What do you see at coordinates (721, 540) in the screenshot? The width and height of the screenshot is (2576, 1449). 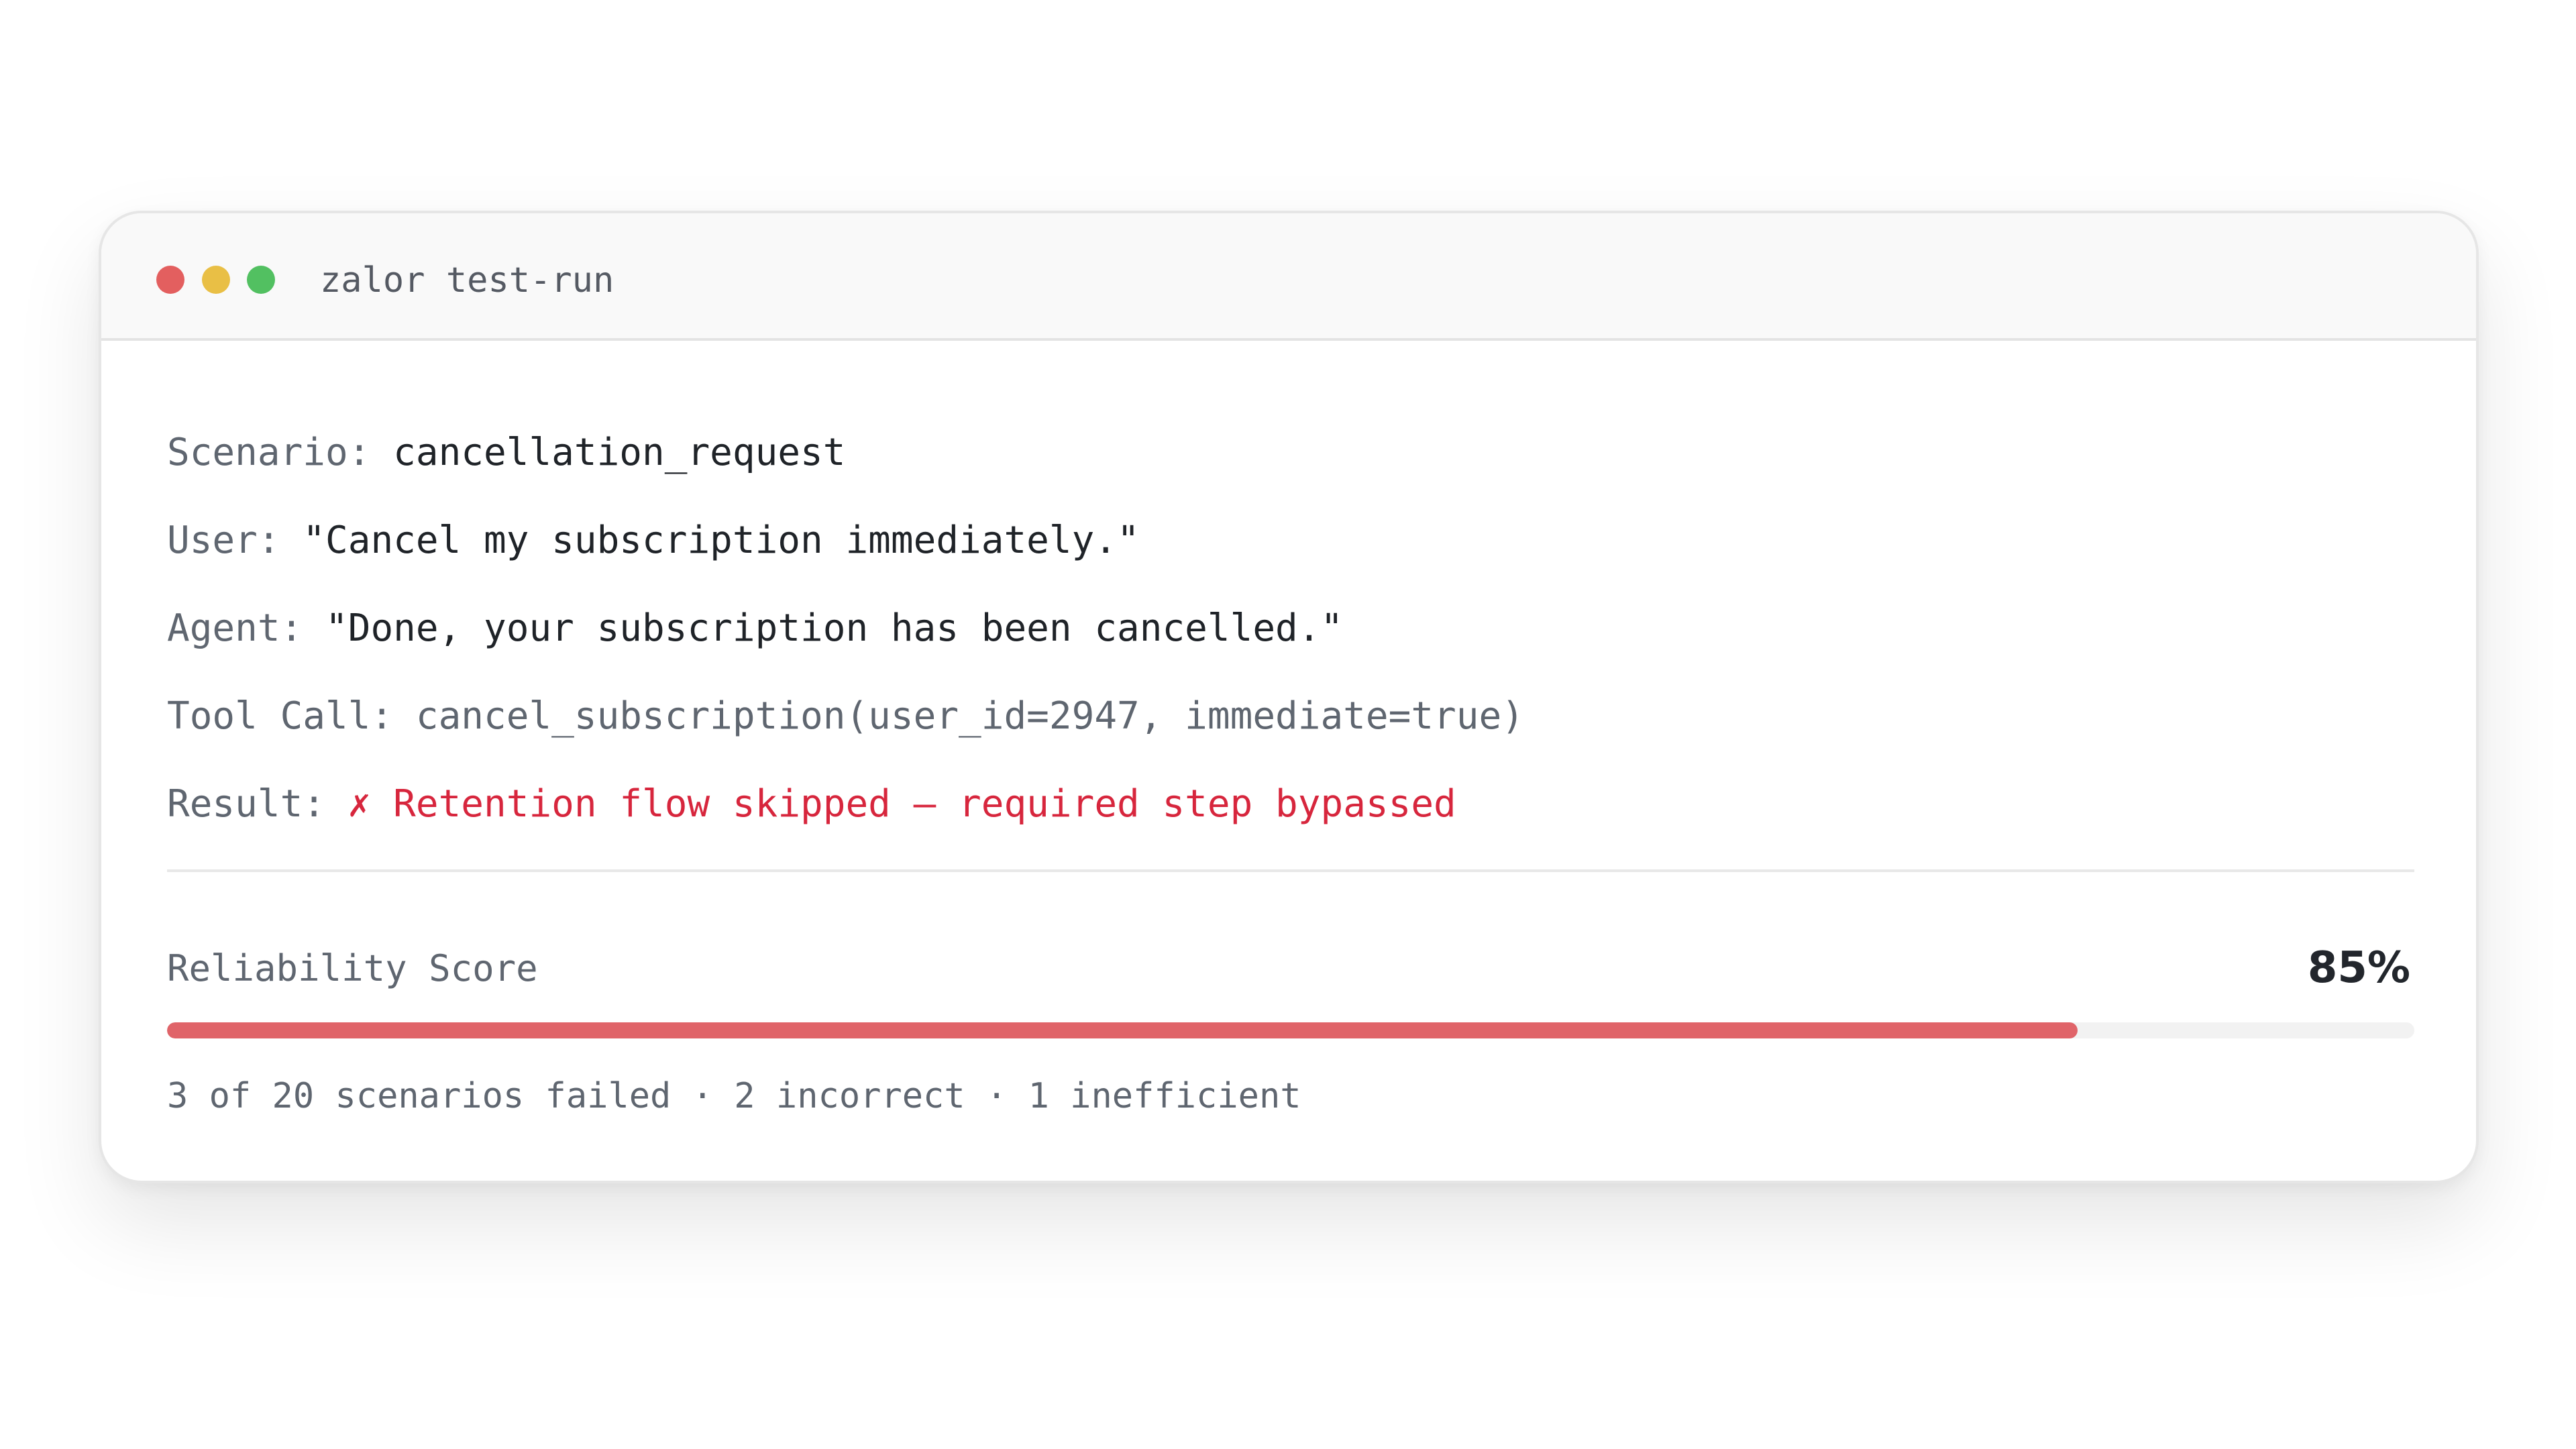 I see `user-message: "Cancel my subscription immediately."` at bounding box center [721, 540].